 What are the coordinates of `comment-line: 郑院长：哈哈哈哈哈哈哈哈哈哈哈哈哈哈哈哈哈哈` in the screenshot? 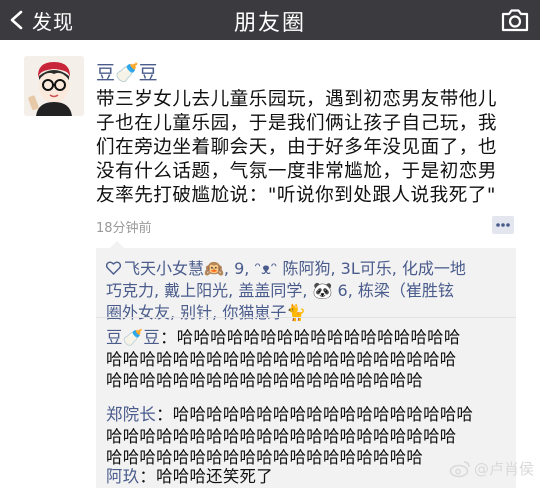 It's located at (308, 415).